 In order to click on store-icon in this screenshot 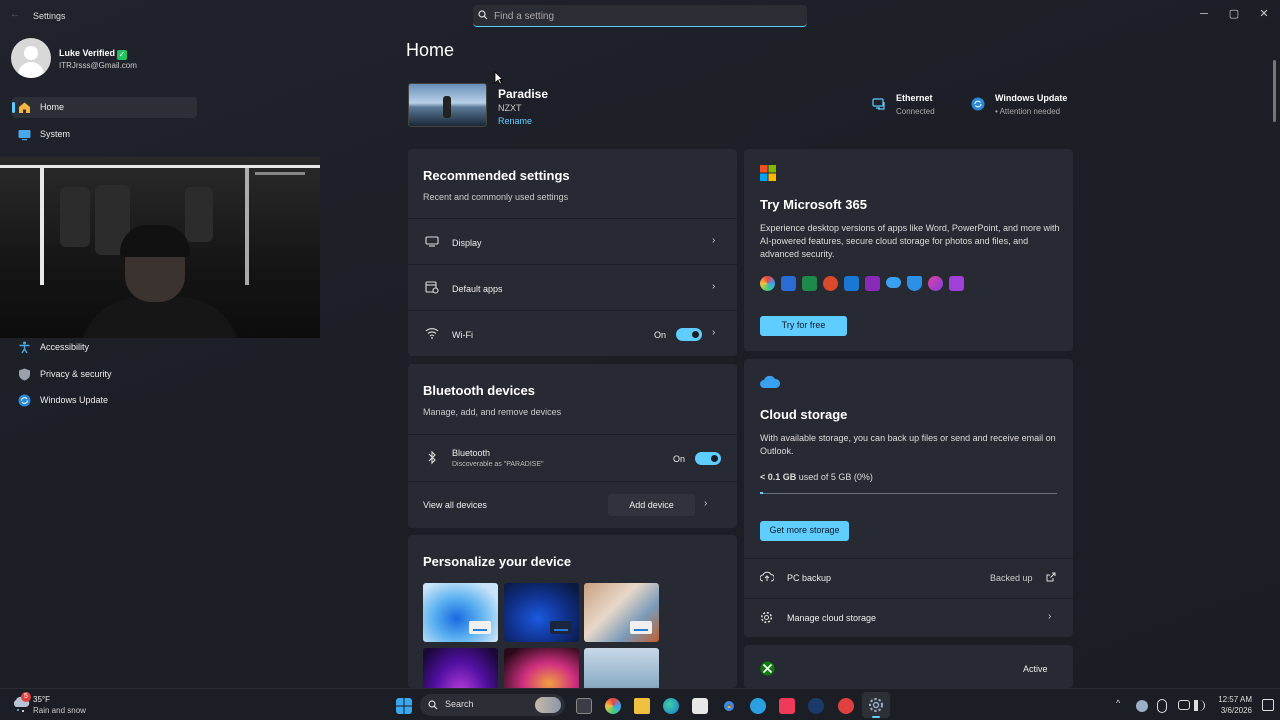, I will do `click(700, 706)`.